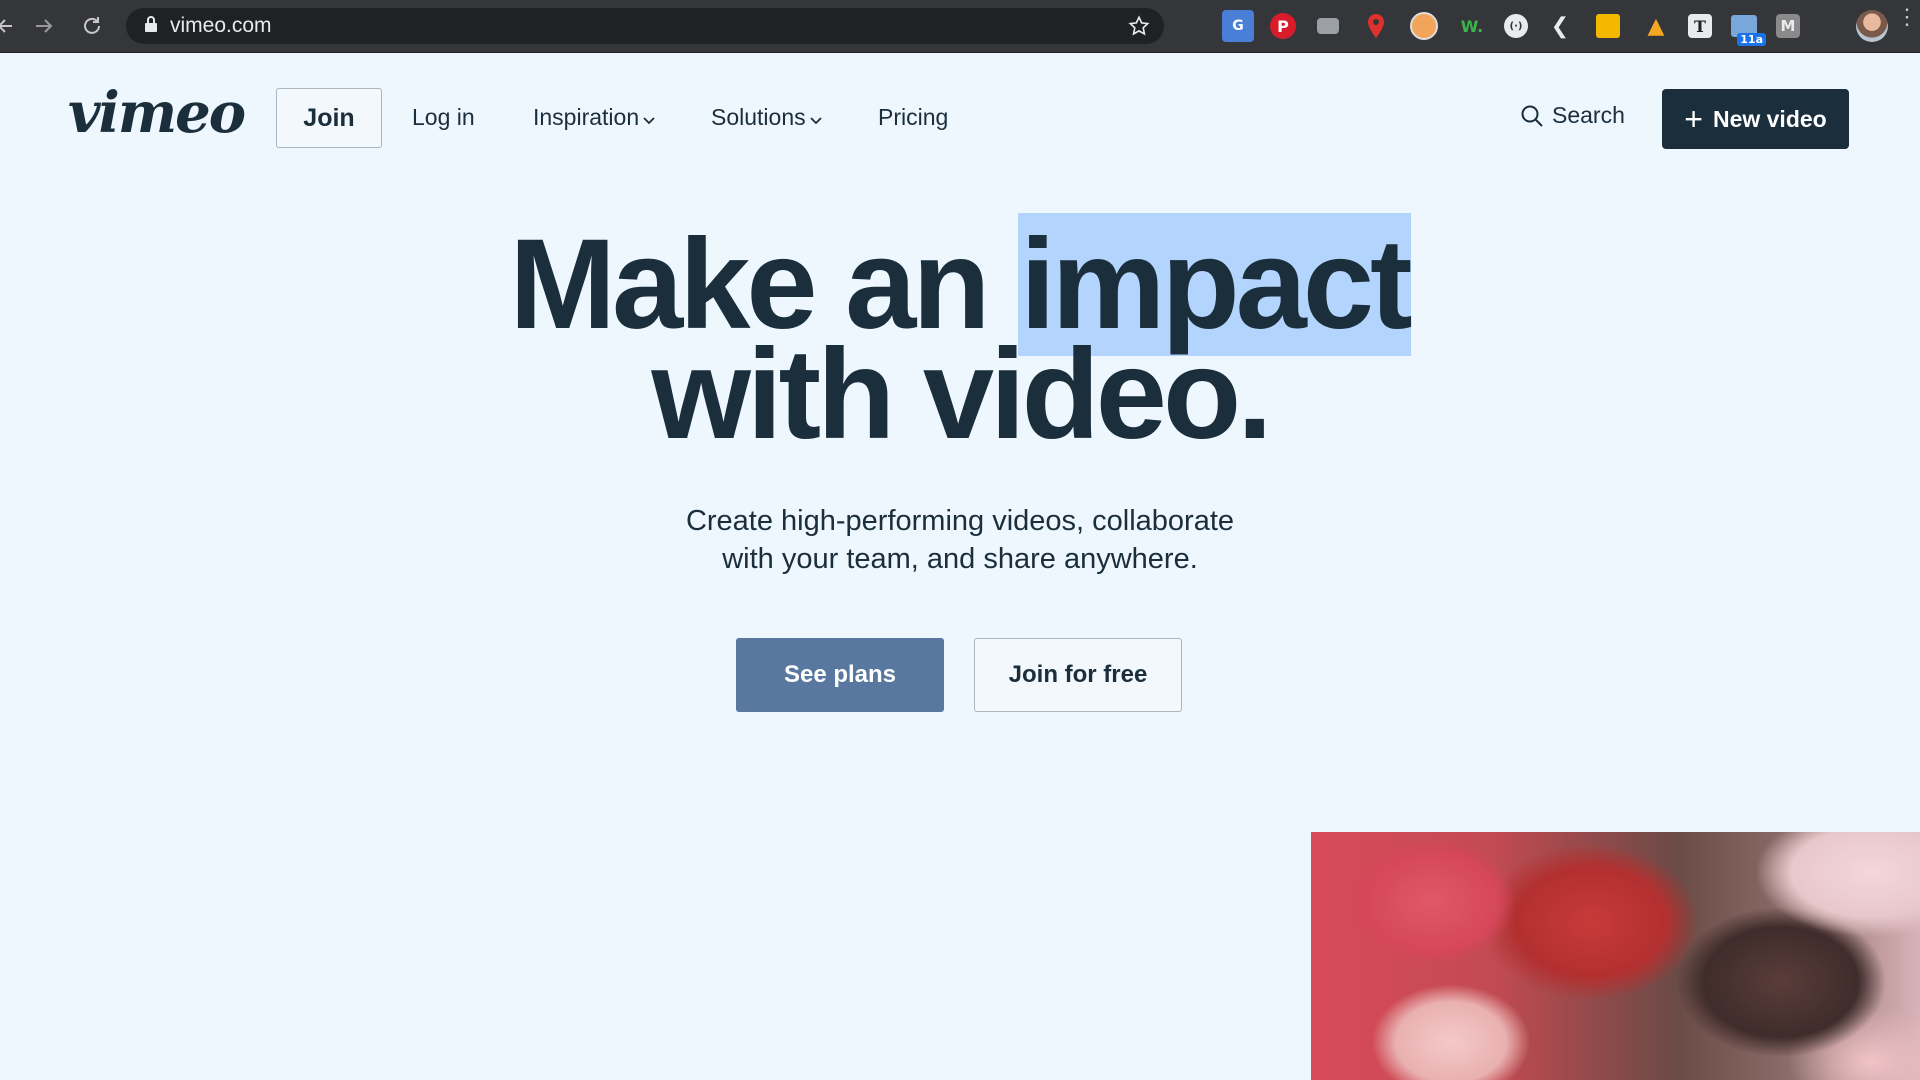  What do you see at coordinates (157, 113) in the screenshot?
I see `vimeo-logo: vimeo` at bounding box center [157, 113].